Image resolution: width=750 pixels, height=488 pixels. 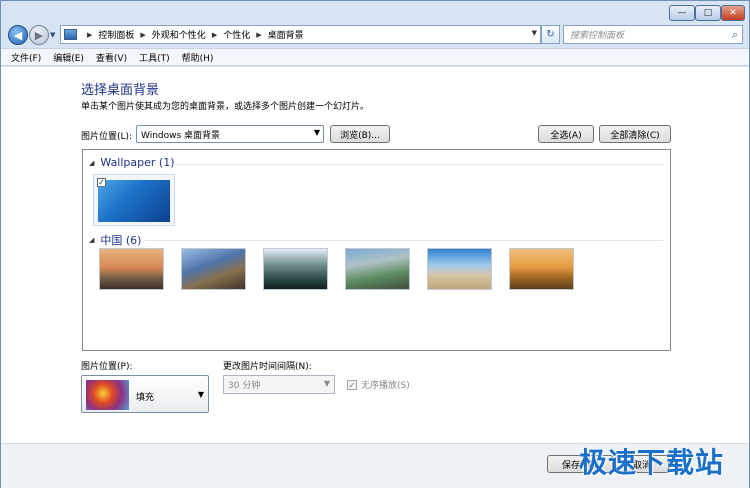 I want to click on picture-position-value: 填充, so click(x=145, y=398).